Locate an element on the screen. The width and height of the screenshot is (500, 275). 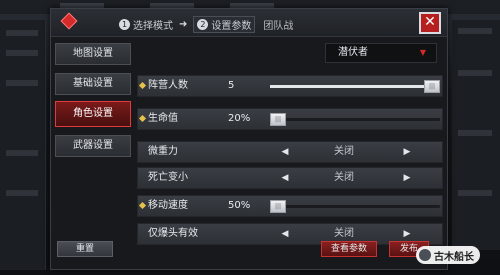
step-label: 设置参数 is located at coordinates (231, 26).